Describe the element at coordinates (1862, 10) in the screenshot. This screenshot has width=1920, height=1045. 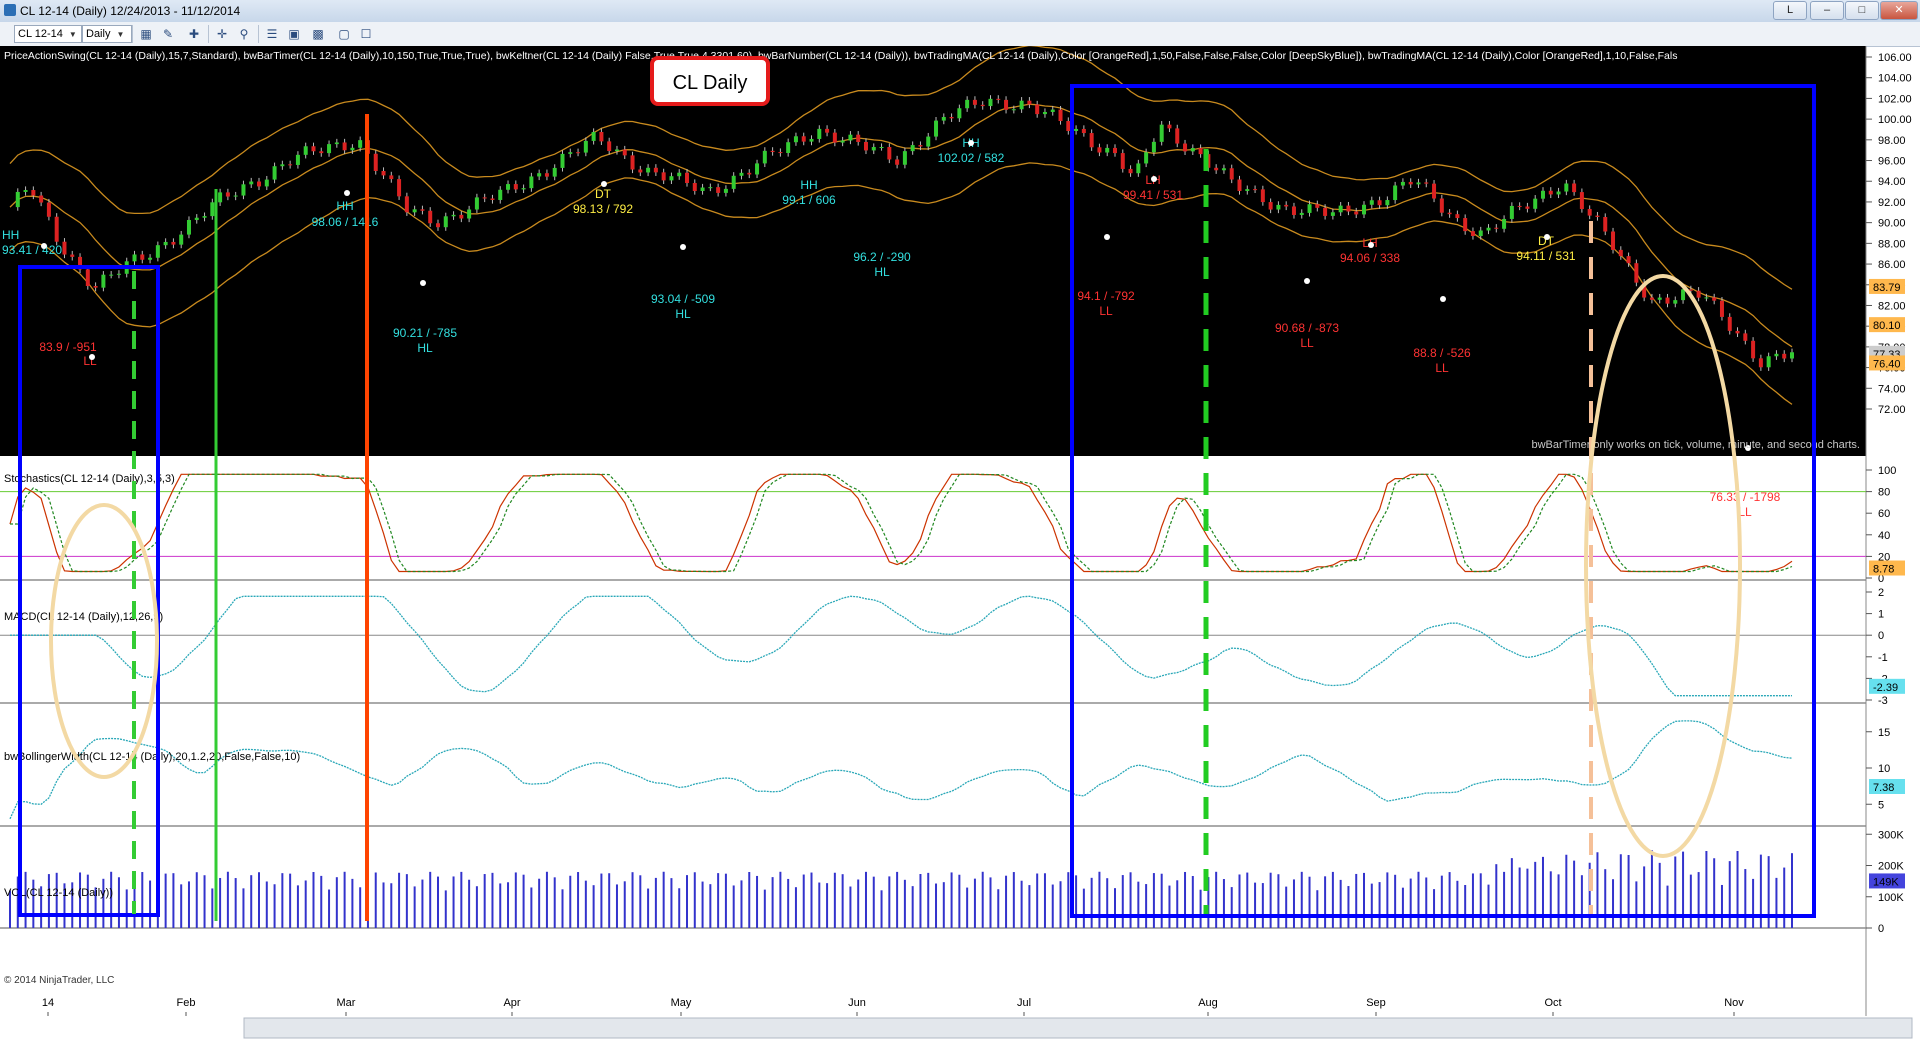
I see `maximize-icon: □` at that location.